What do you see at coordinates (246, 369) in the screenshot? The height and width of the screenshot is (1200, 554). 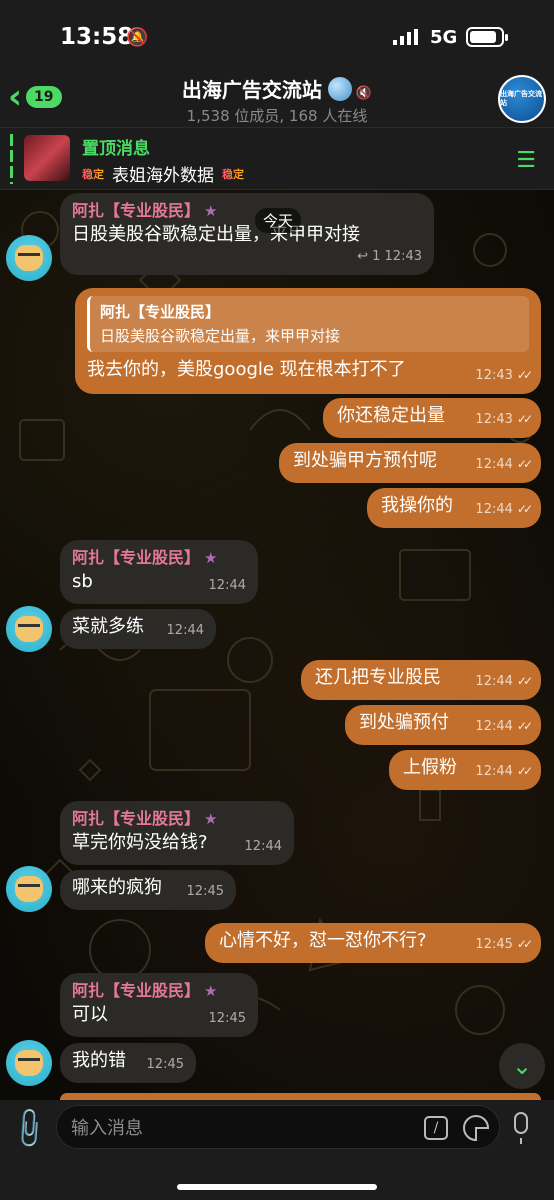 I see `message-text: 我去你的，美股google 现在根本打不了` at bounding box center [246, 369].